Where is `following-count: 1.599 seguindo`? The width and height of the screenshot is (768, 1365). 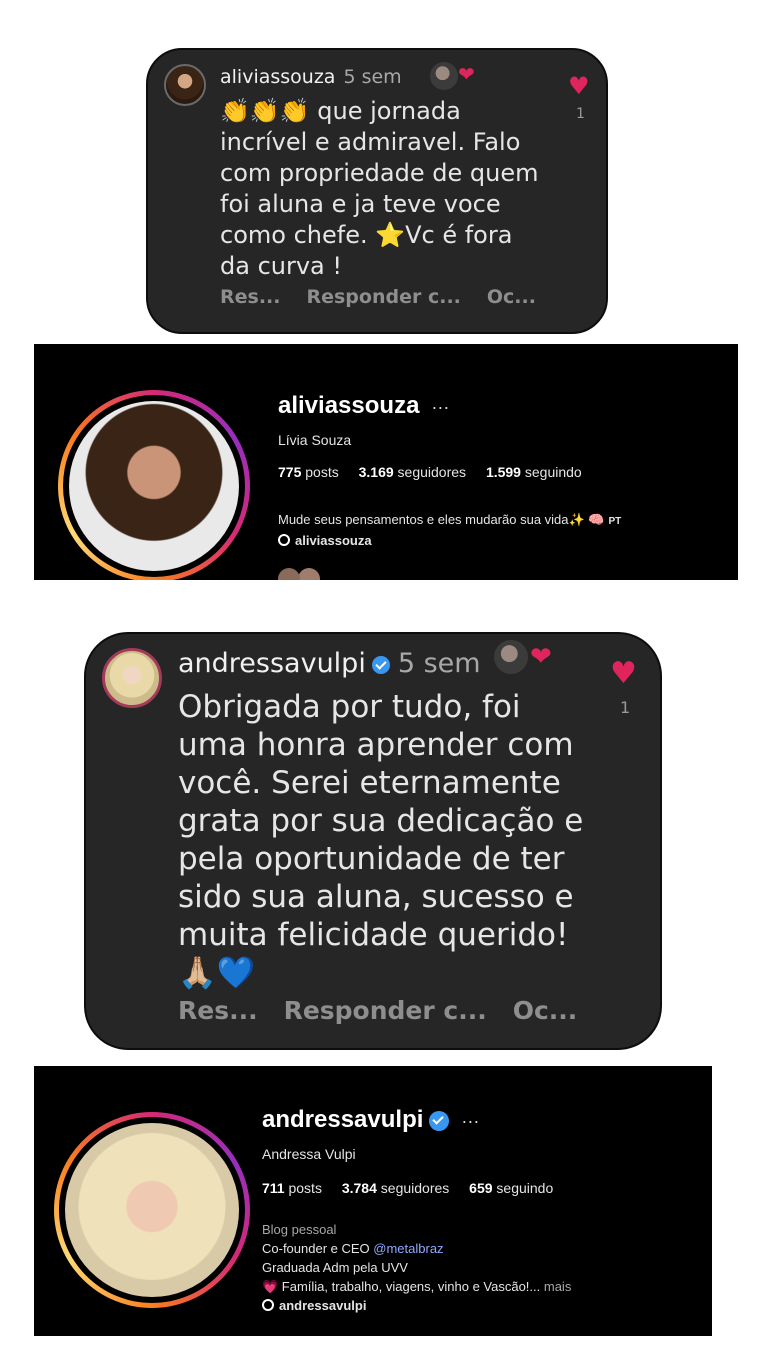
following-count: 1.599 seguindo is located at coordinates (534, 472).